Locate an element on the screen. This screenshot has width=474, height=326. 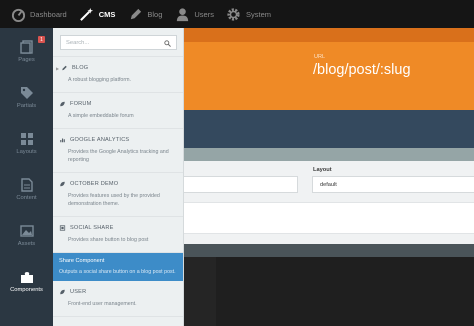
plugin-user: USER Front-end user management. is located at coordinates (118, 299).